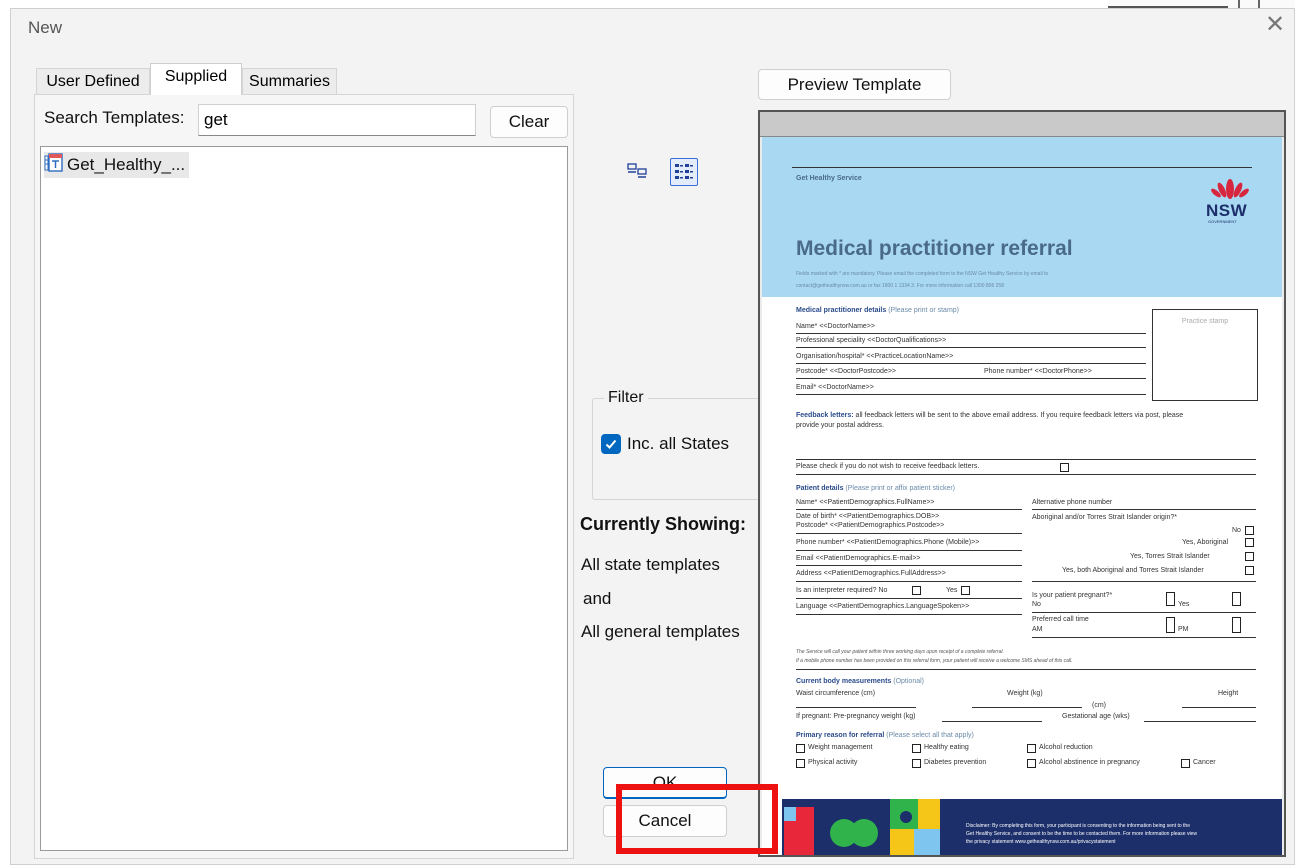  What do you see at coordinates (1038, 371) in the screenshot?
I see `doc-field-phone: Phone number* <<DoctorPhone>>` at bounding box center [1038, 371].